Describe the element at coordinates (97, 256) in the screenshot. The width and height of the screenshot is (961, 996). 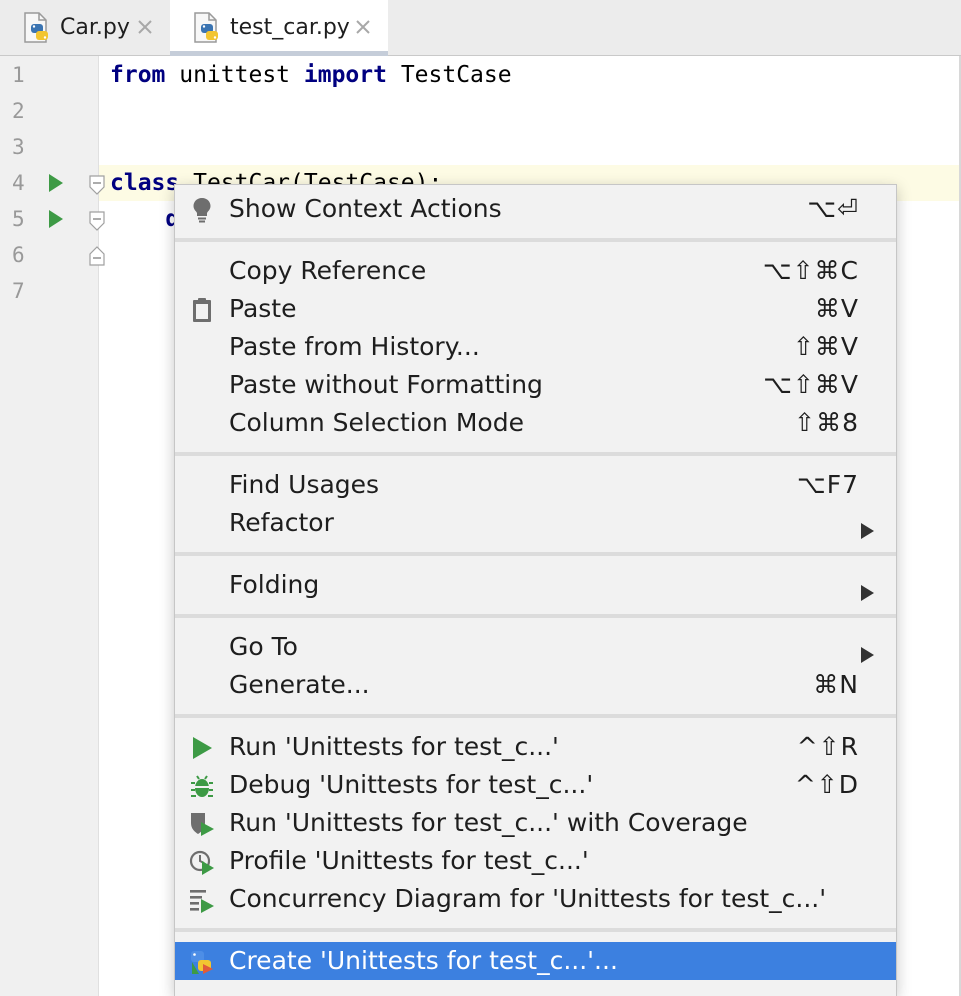
I see `fold-end-icon` at that location.